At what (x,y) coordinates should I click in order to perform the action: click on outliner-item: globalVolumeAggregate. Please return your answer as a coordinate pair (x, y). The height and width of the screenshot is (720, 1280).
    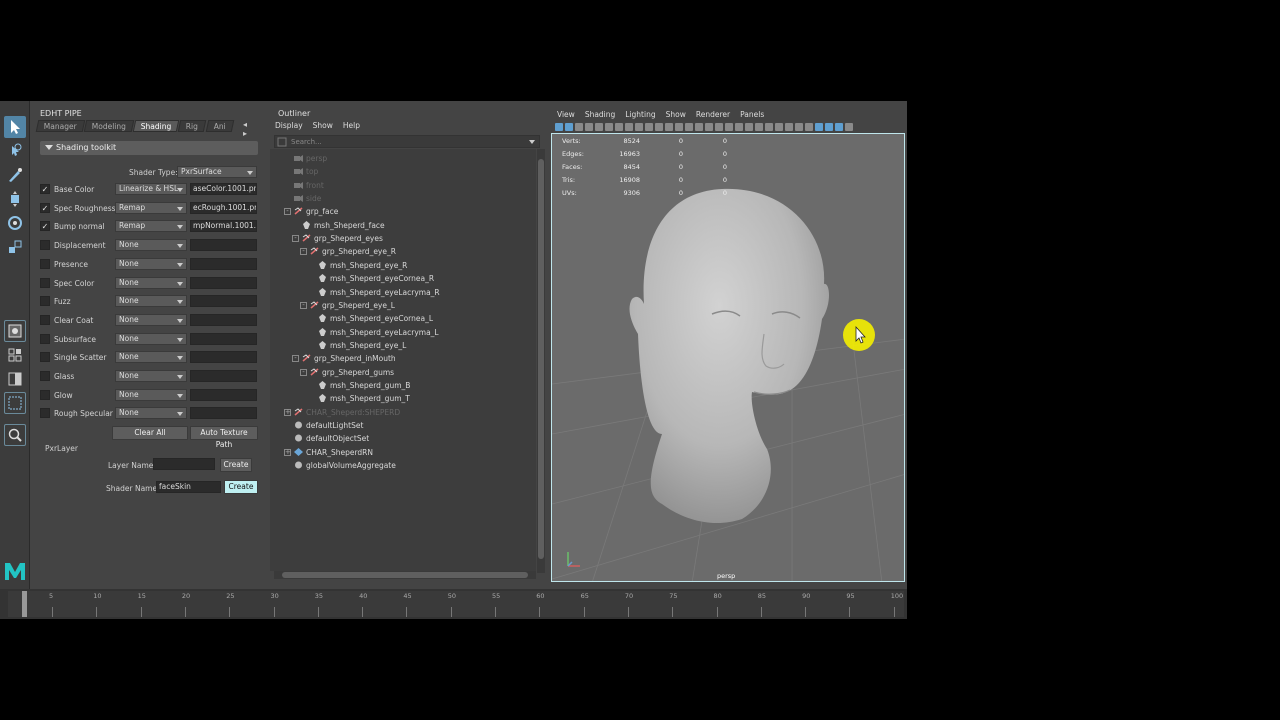
    Looking at the image, I should click on (345, 465).